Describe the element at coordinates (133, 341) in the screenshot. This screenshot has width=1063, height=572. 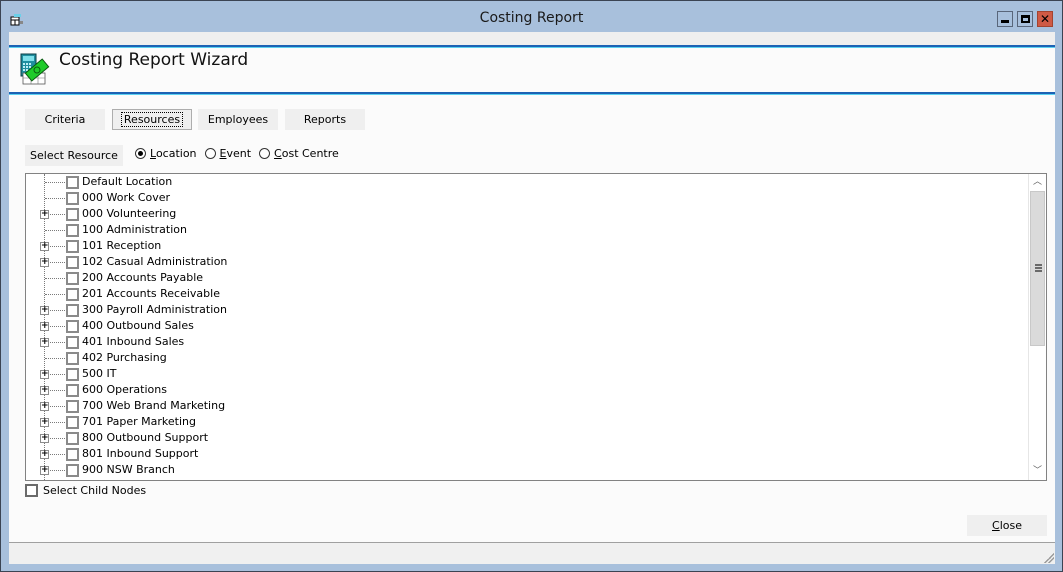
I see `node-label: 401 Inbound Sales` at that location.